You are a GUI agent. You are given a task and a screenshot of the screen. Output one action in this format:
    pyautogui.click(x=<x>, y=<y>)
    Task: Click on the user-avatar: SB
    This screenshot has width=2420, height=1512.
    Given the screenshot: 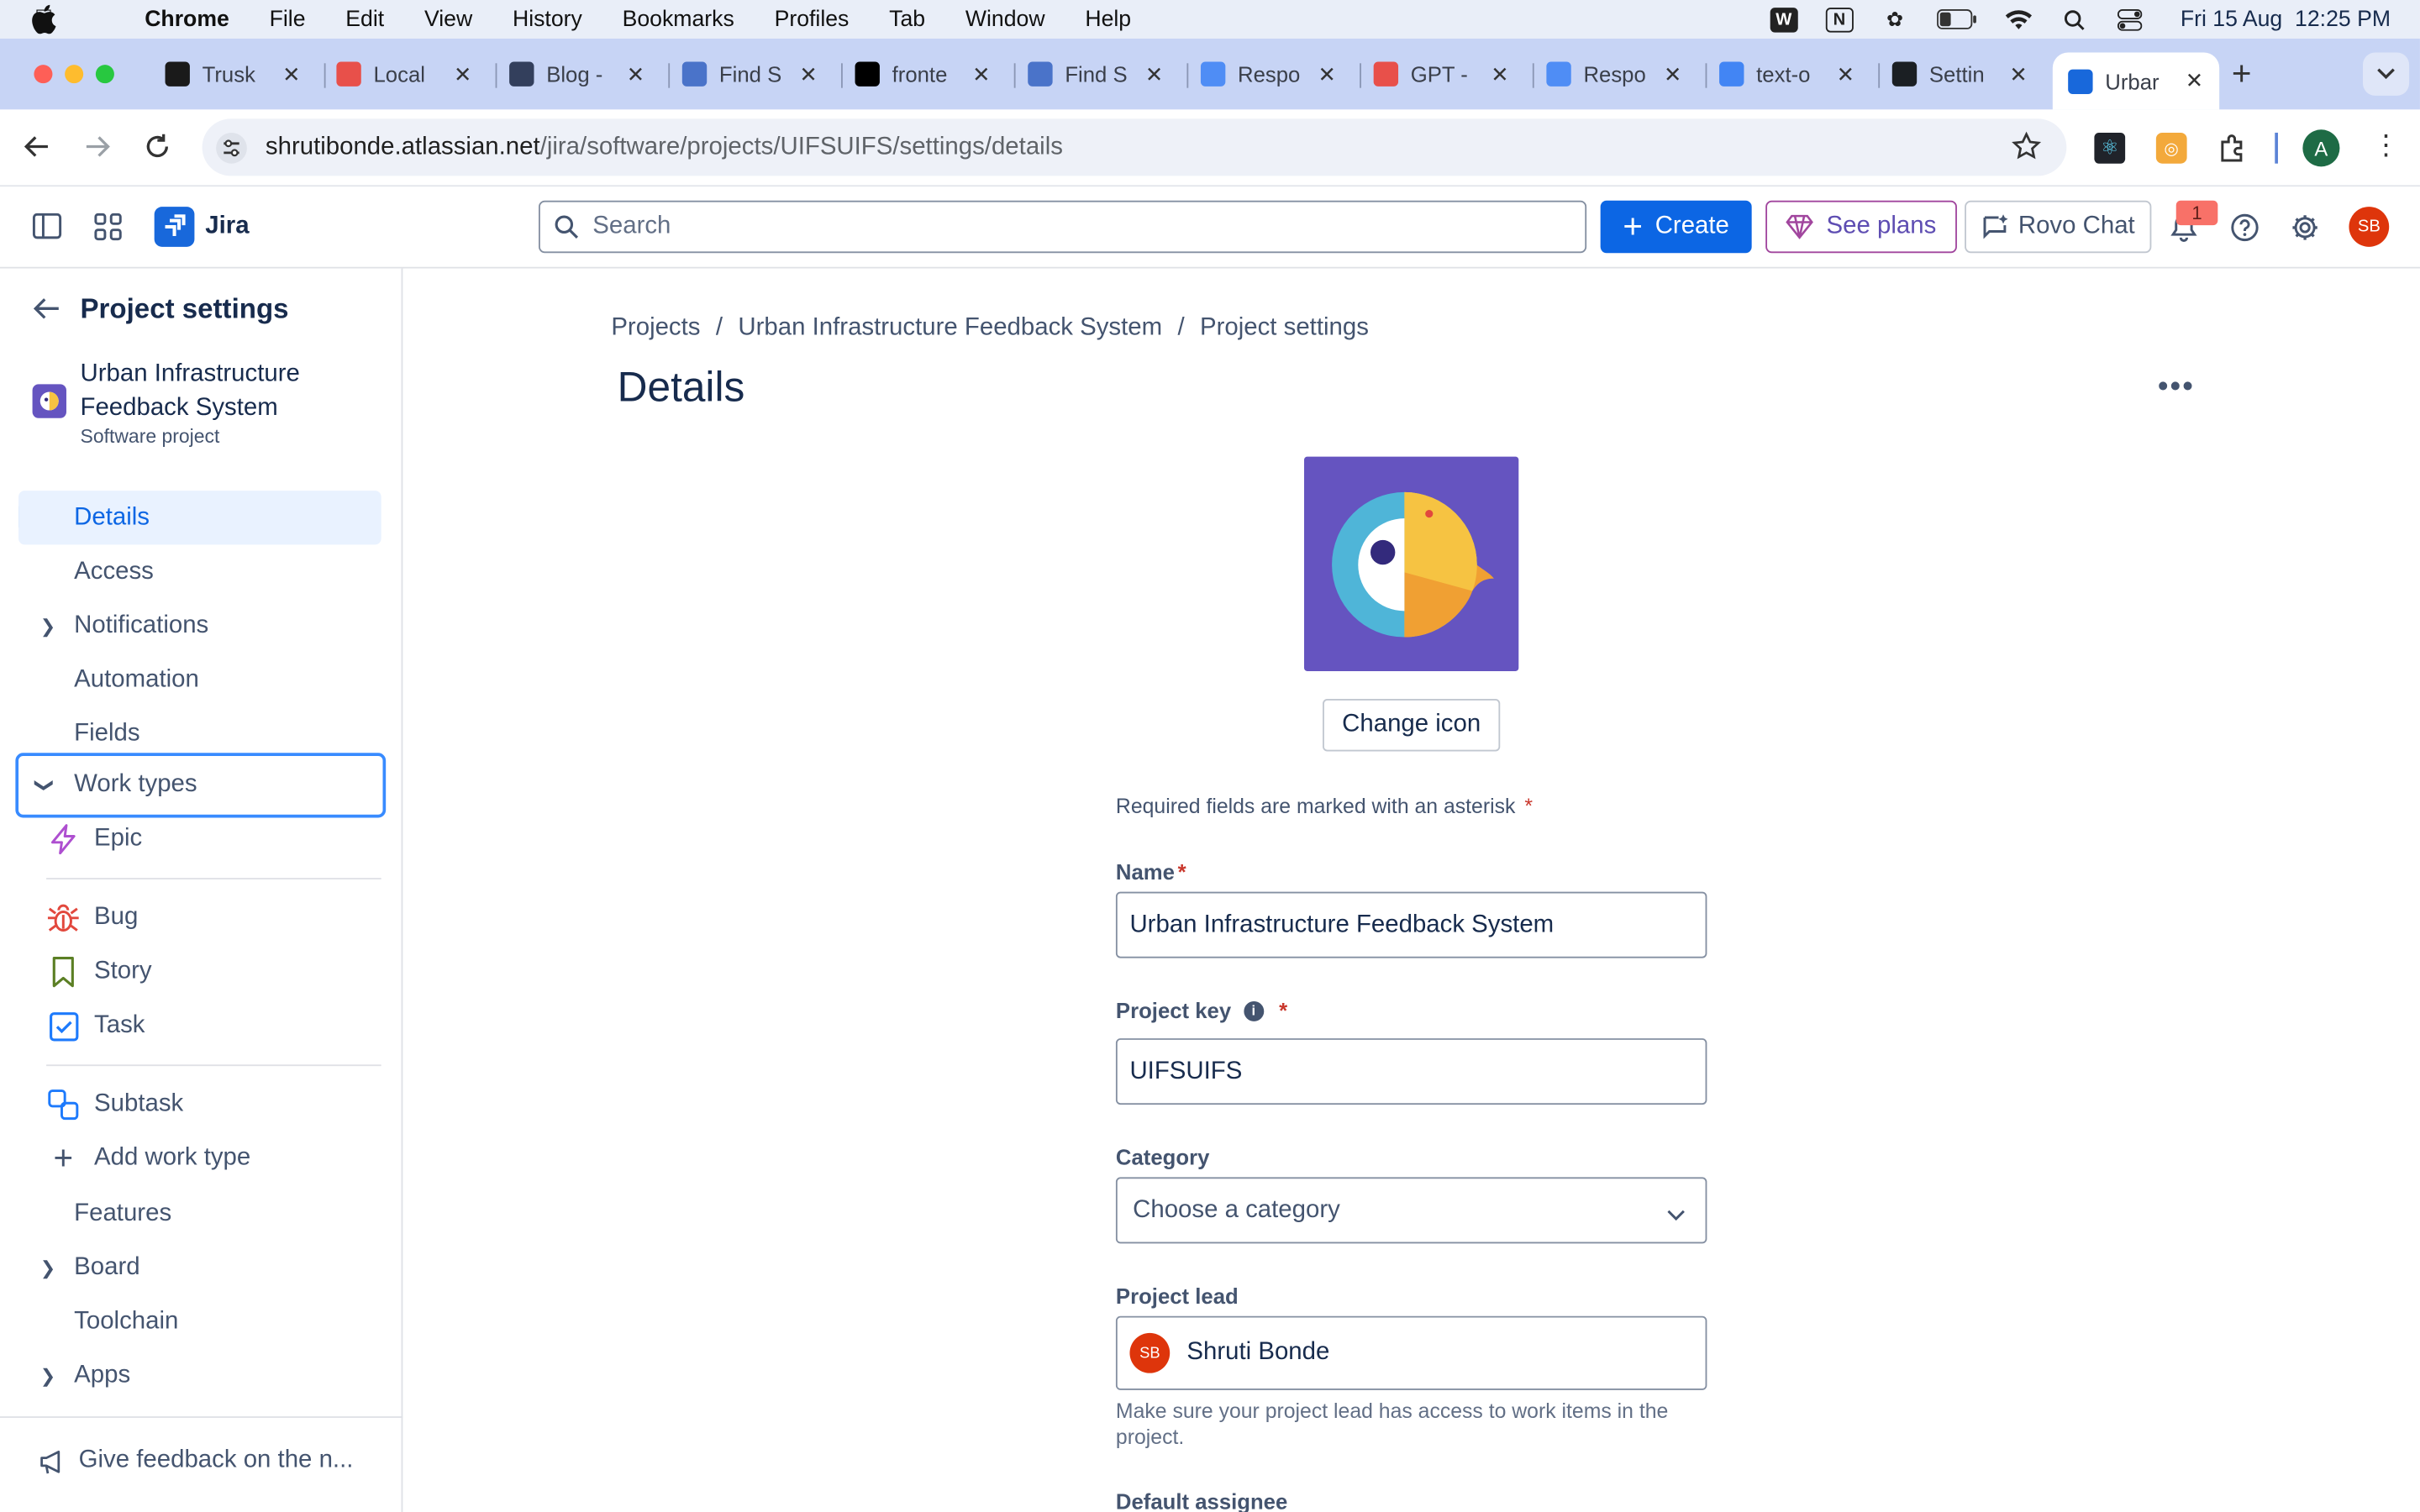 What is the action you would take?
    pyautogui.click(x=2369, y=227)
    